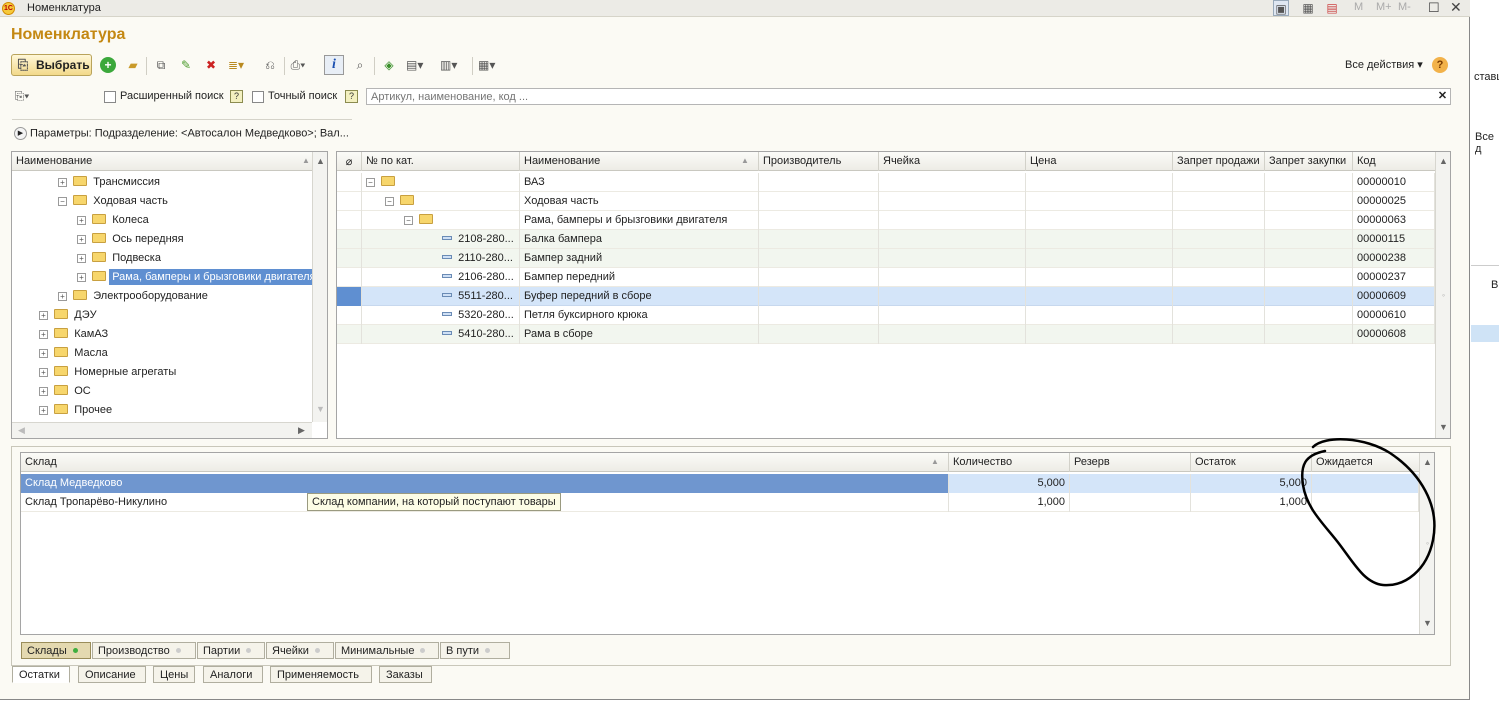 This screenshot has width=1499, height=709. Describe the element at coordinates (1308, 8) in the screenshot. I see `calculator-icon: ▦` at that location.